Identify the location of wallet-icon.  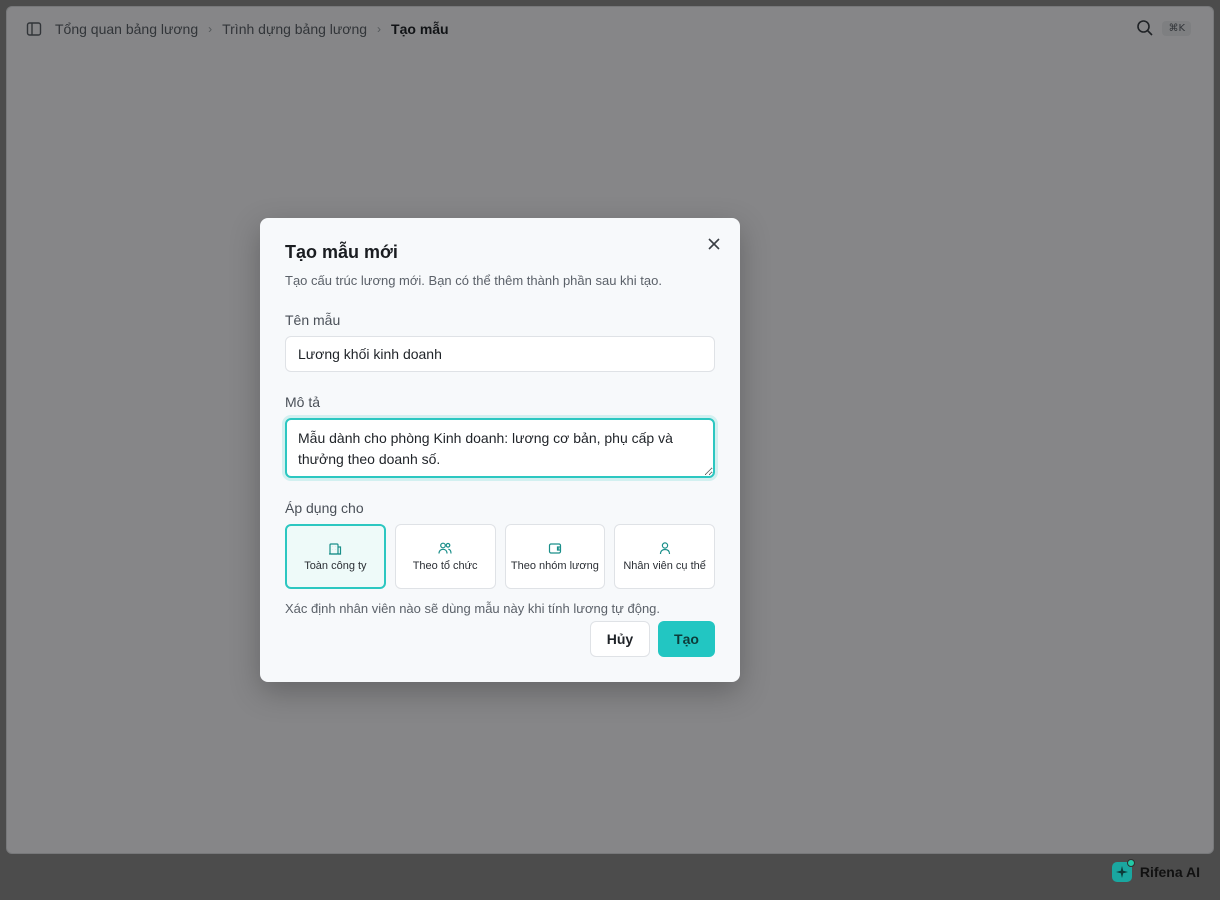
(554, 548).